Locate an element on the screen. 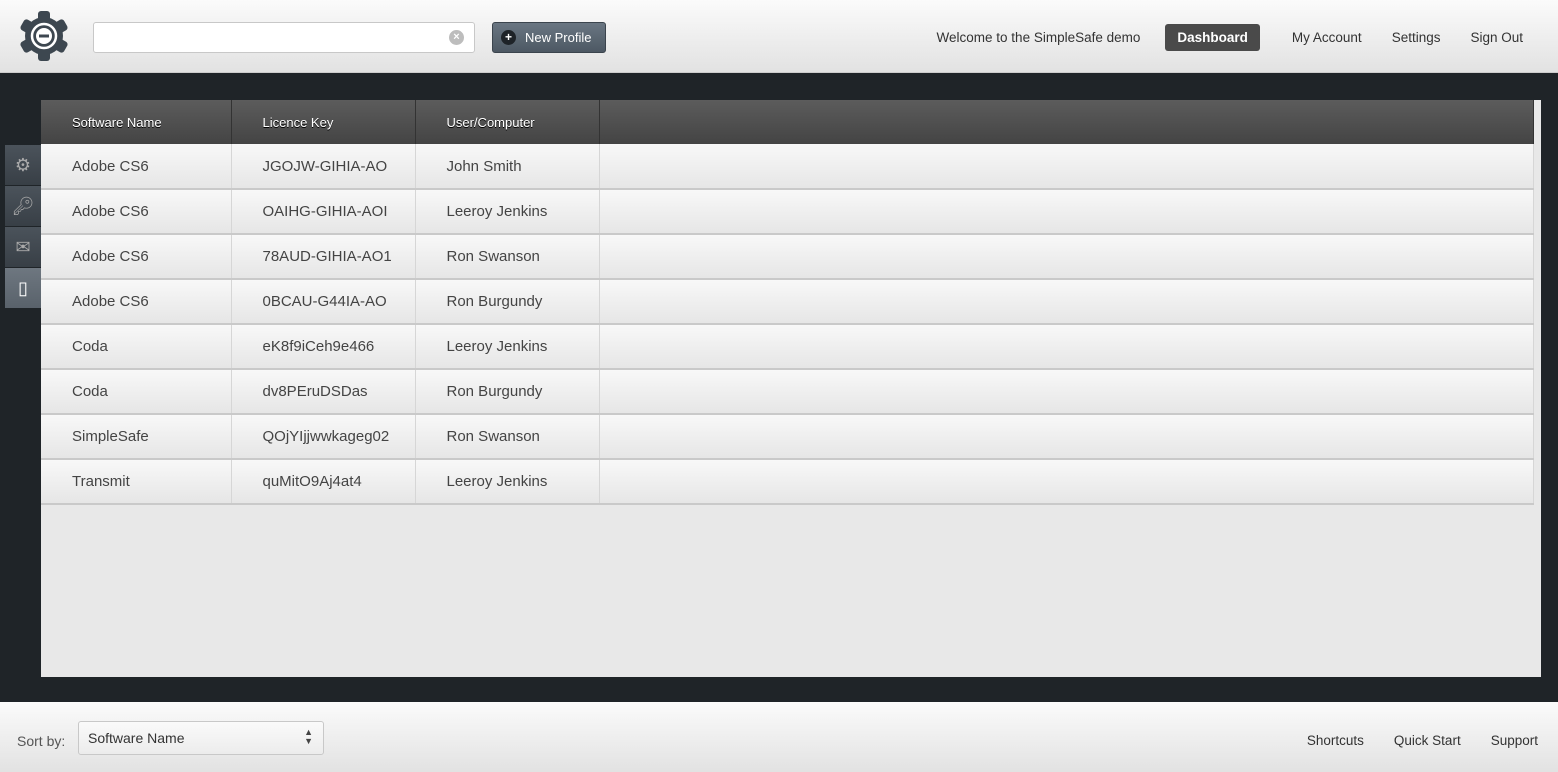 Image resolution: width=1558 pixels, height=772 pixels. table-row: SimpleSafe QOjYIjjwwkageg02 Ron Swanson is located at coordinates (787, 437).